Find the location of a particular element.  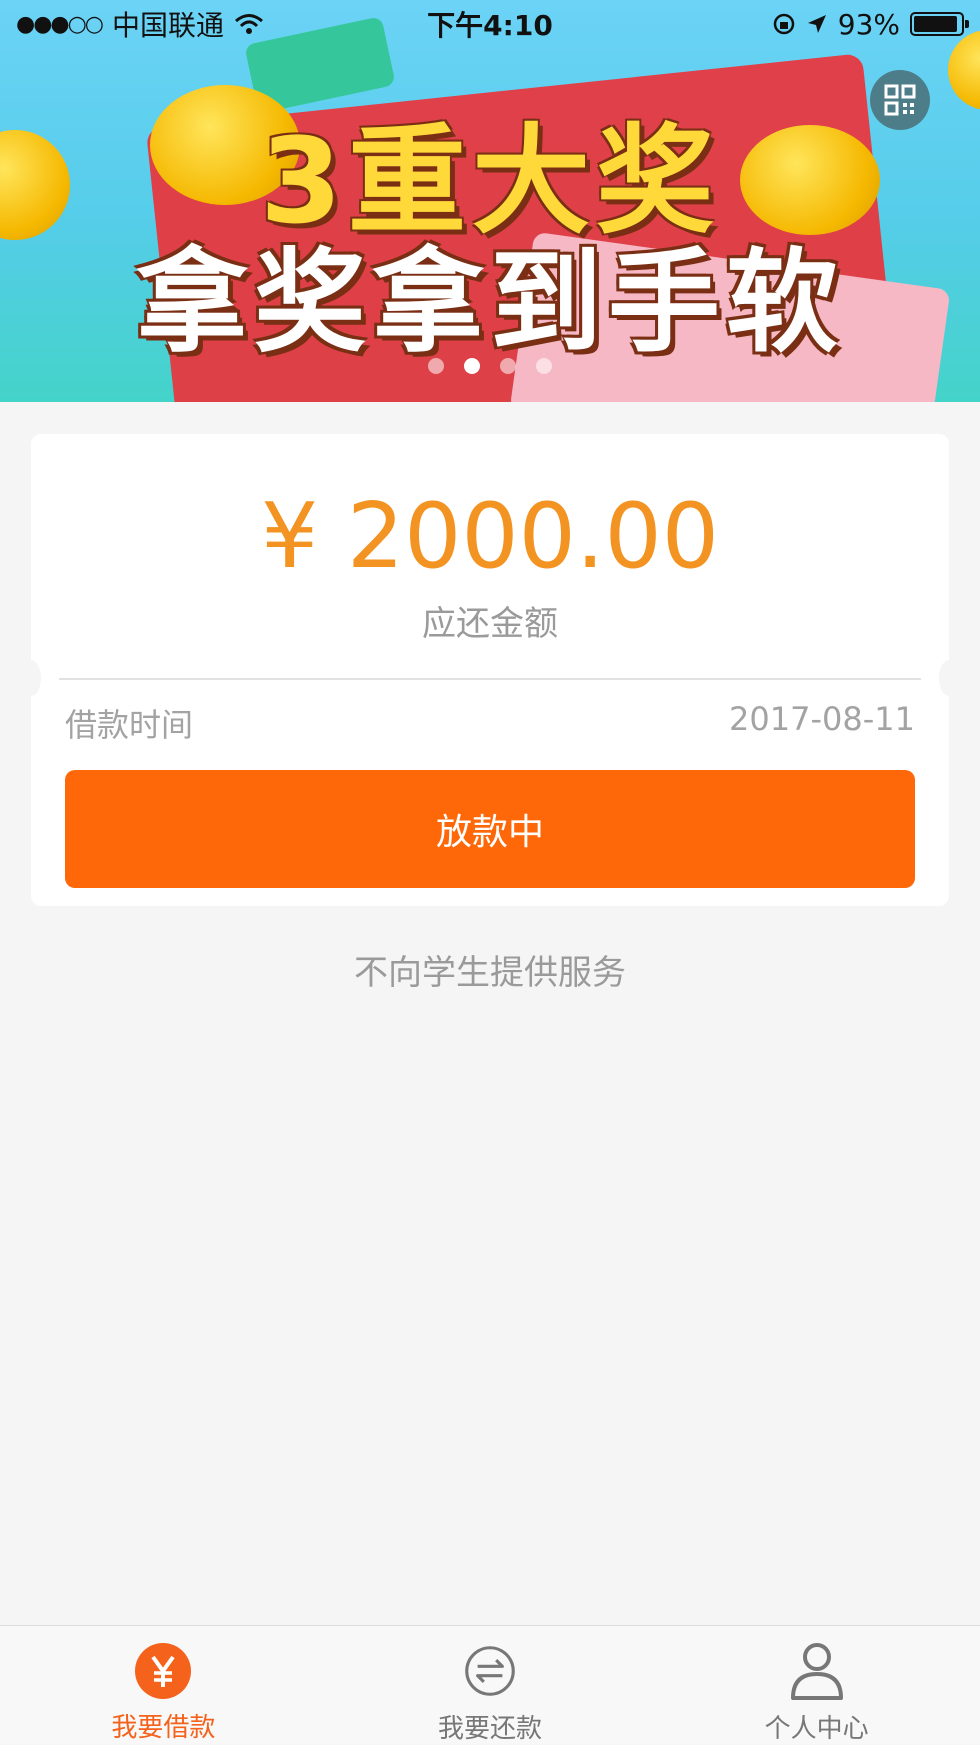

loan-date: 2017-08-11 is located at coordinates (822, 719).